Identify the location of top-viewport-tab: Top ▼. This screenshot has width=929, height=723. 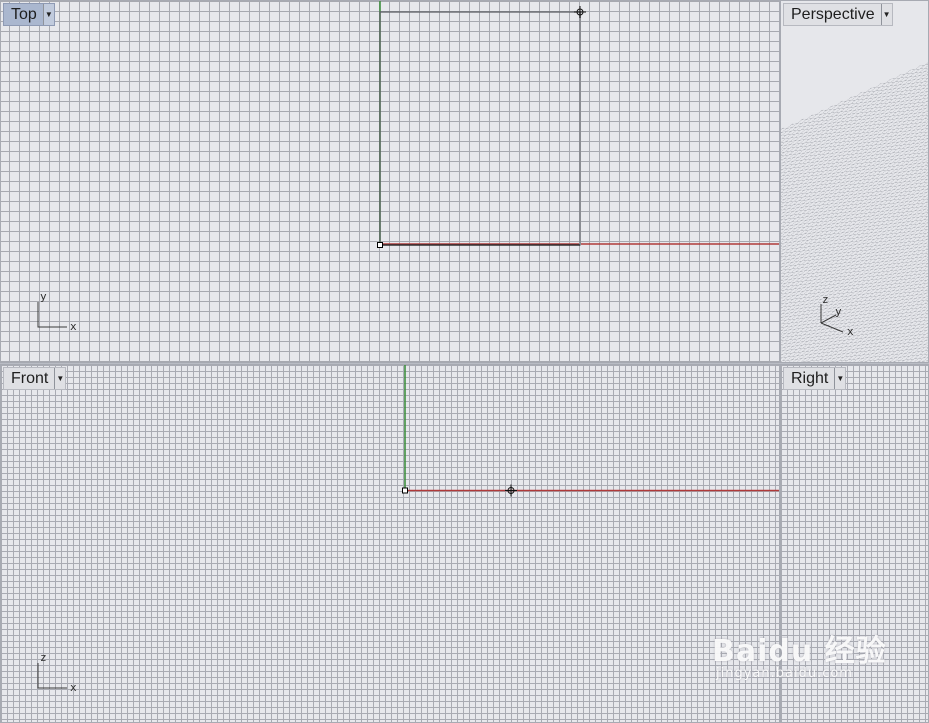
(29, 14).